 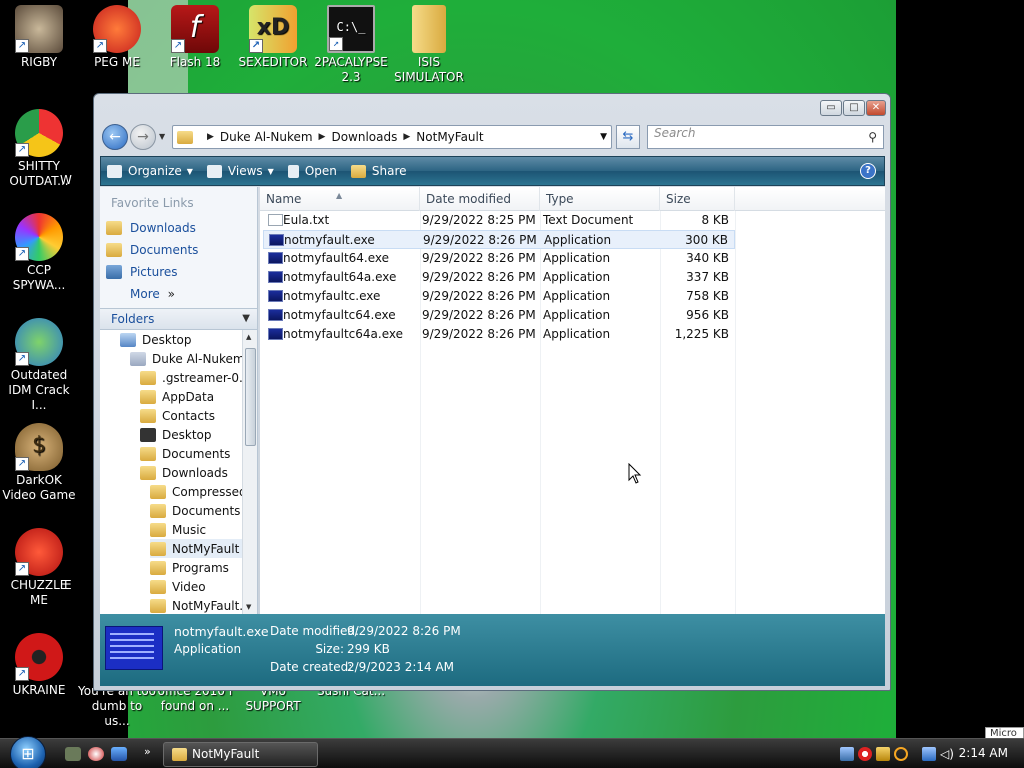 I want to click on minimize-button: ▭, so click(x=831, y=108).